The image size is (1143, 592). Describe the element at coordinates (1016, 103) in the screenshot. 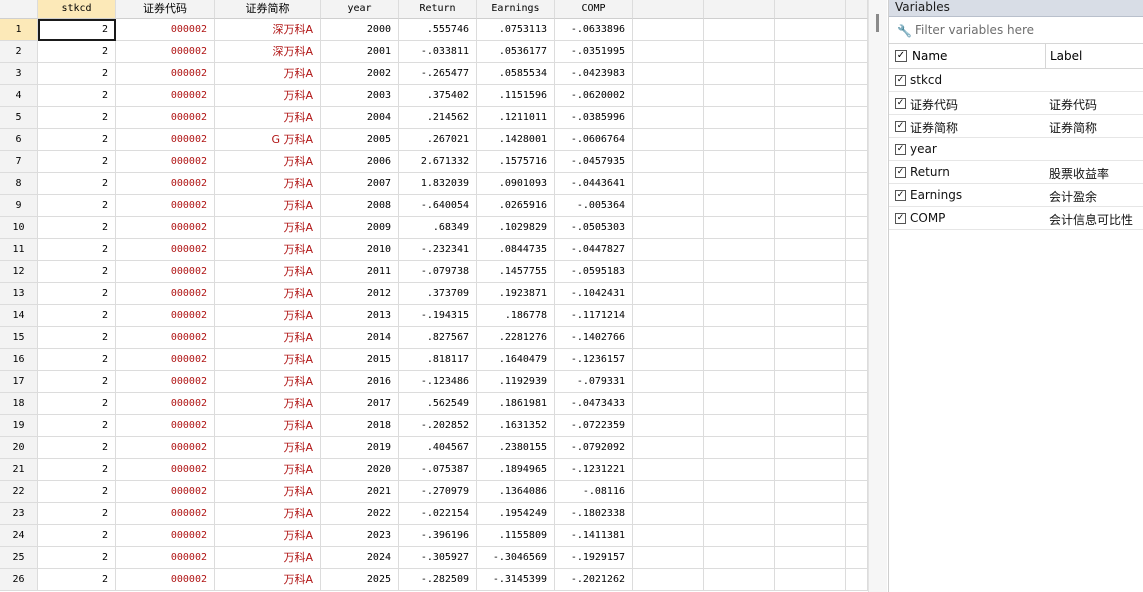

I see `variable-row: ✓ 证券代码 证券代码` at that location.